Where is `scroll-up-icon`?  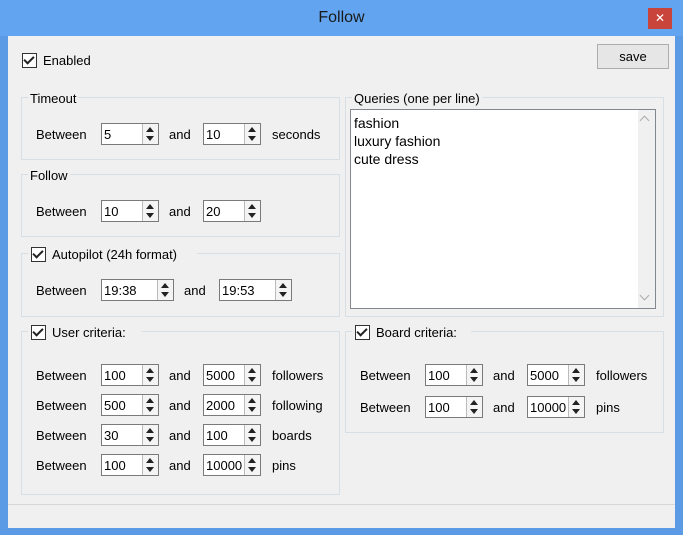
scroll-up-icon is located at coordinates (644, 120).